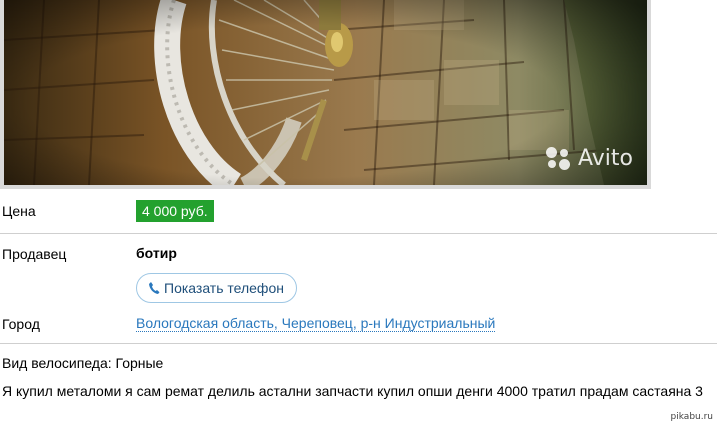  I want to click on divider-price, so click(358, 233).